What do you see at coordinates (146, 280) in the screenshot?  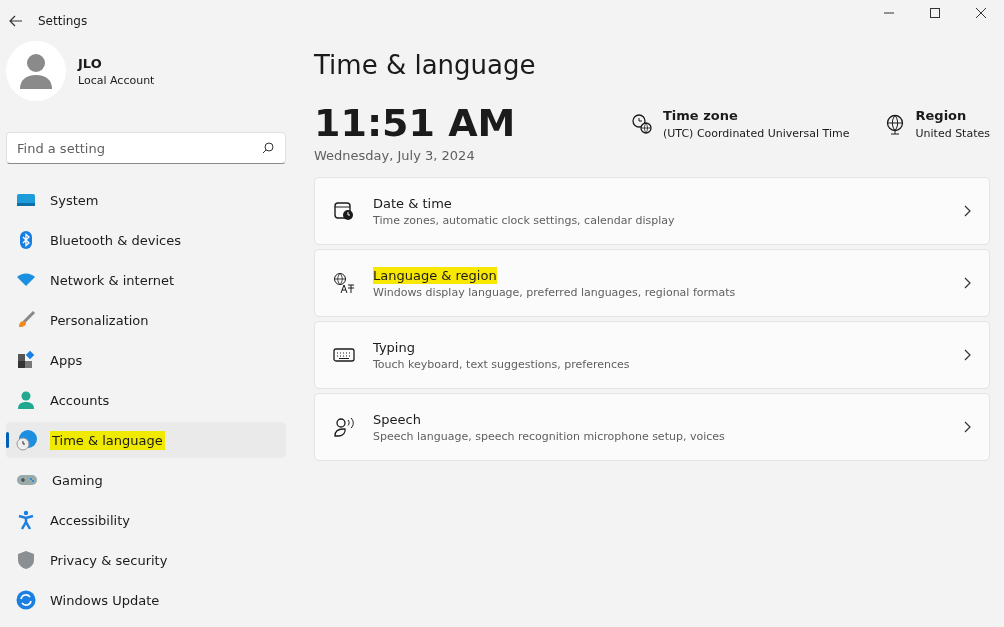 I see `sidebar-item: Network & internet` at bounding box center [146, 280].